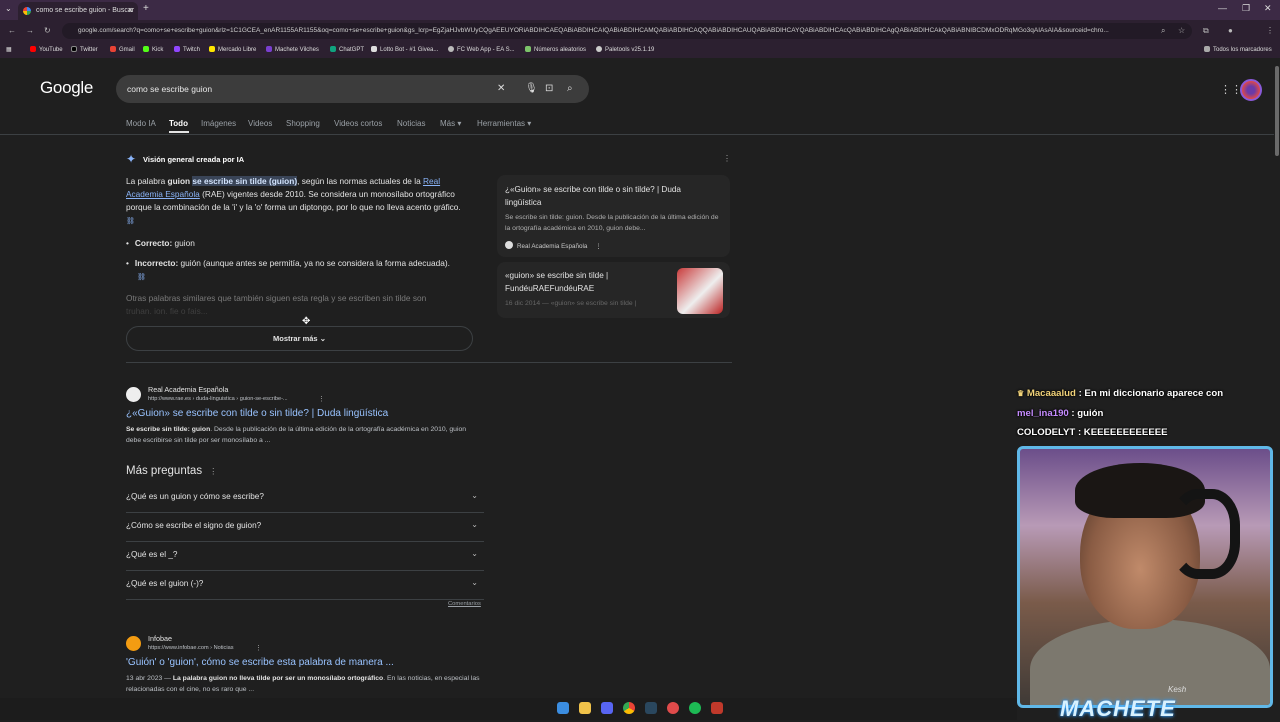 This screenshot has height=722, width=1280. Describe the element at coordinates (1251, 90) in the screenshot. I see `avatar` at that location.